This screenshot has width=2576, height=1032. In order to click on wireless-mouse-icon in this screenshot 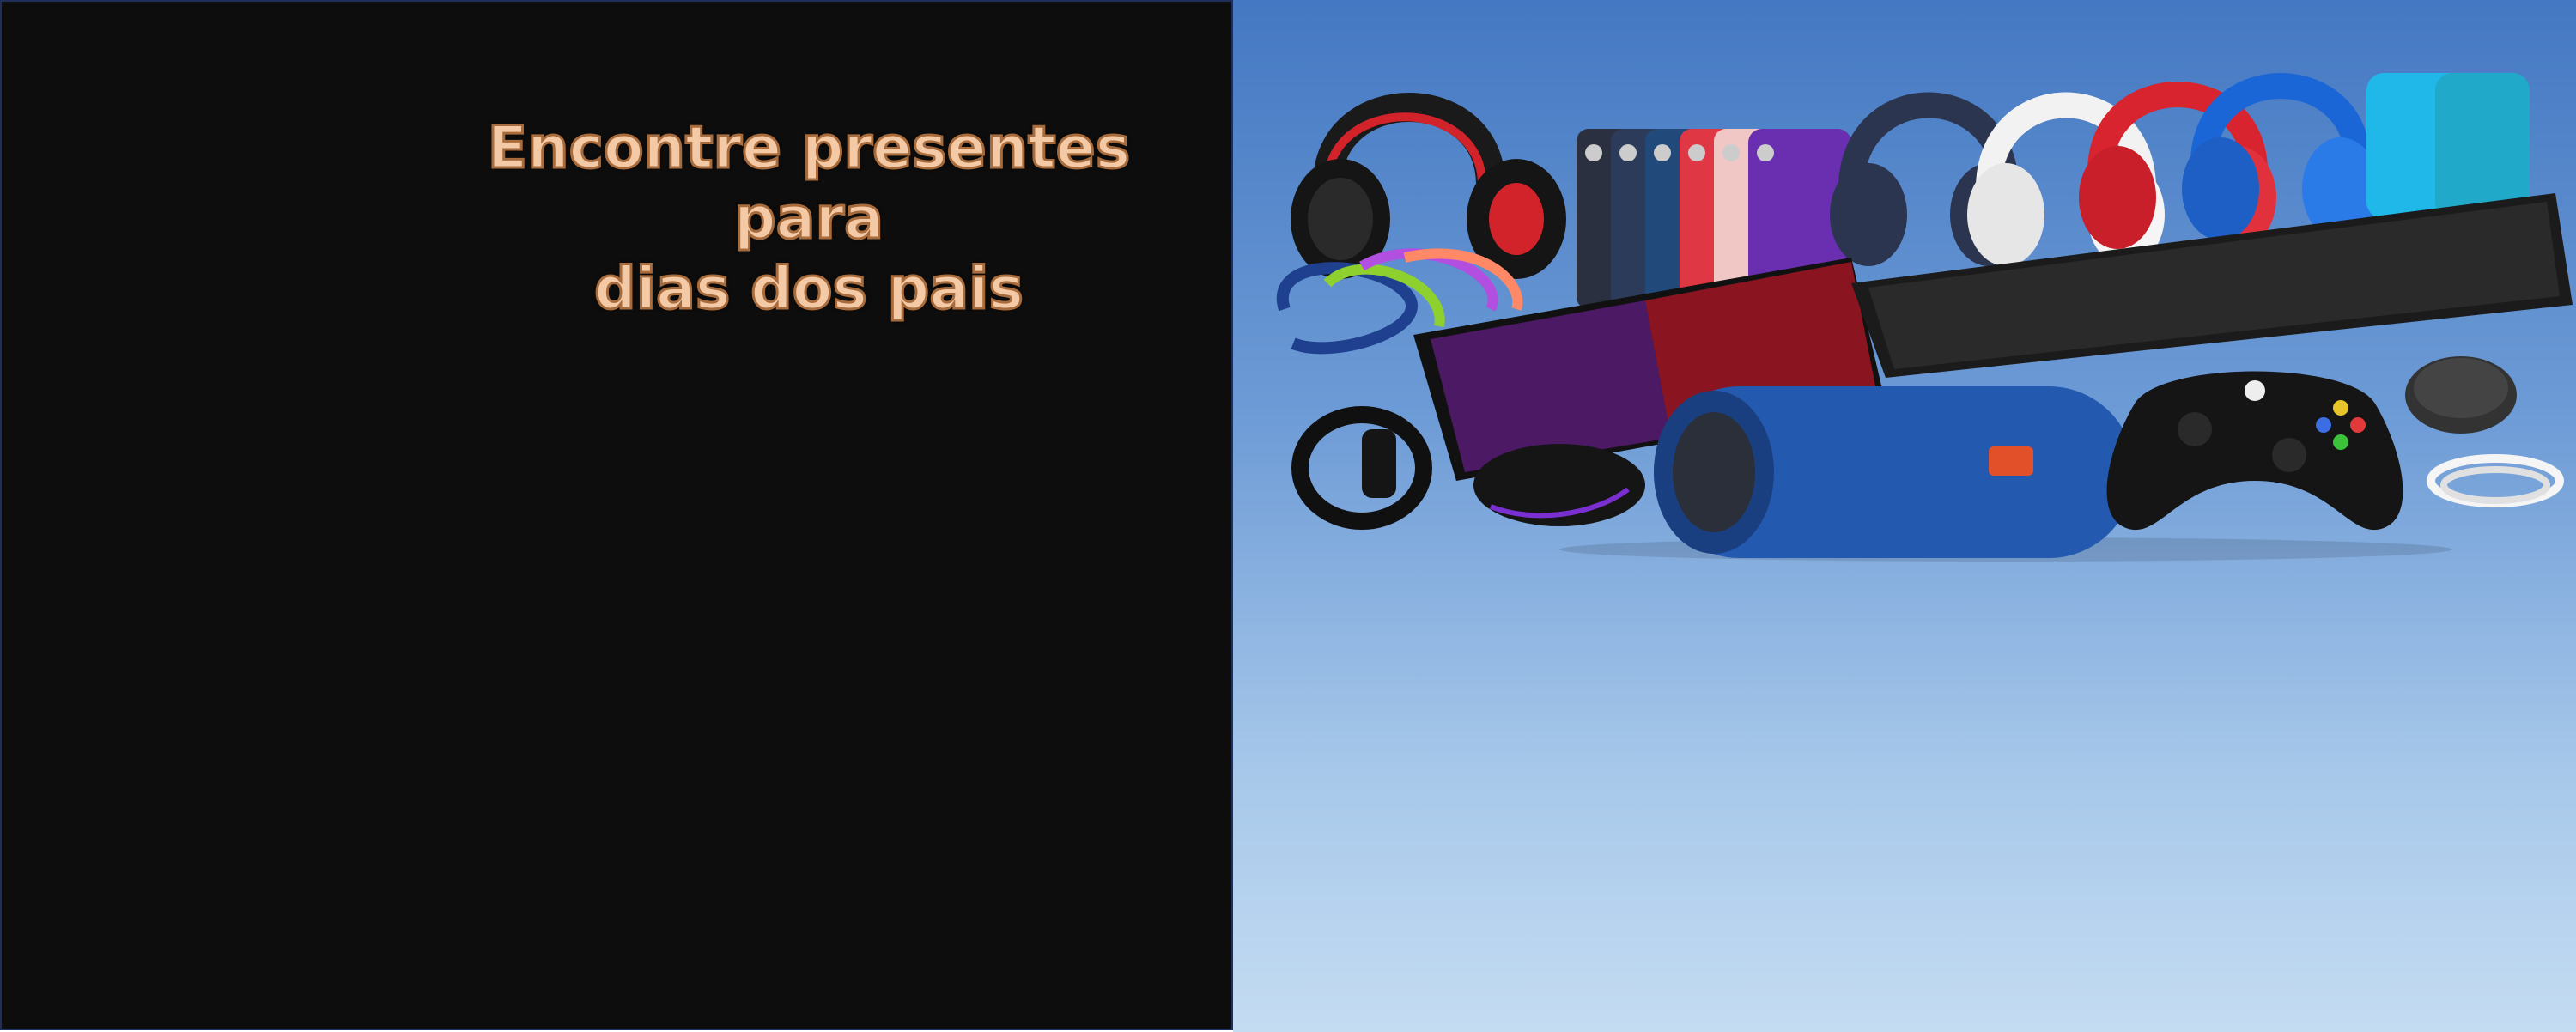, I will do `click(2461, 395)`.